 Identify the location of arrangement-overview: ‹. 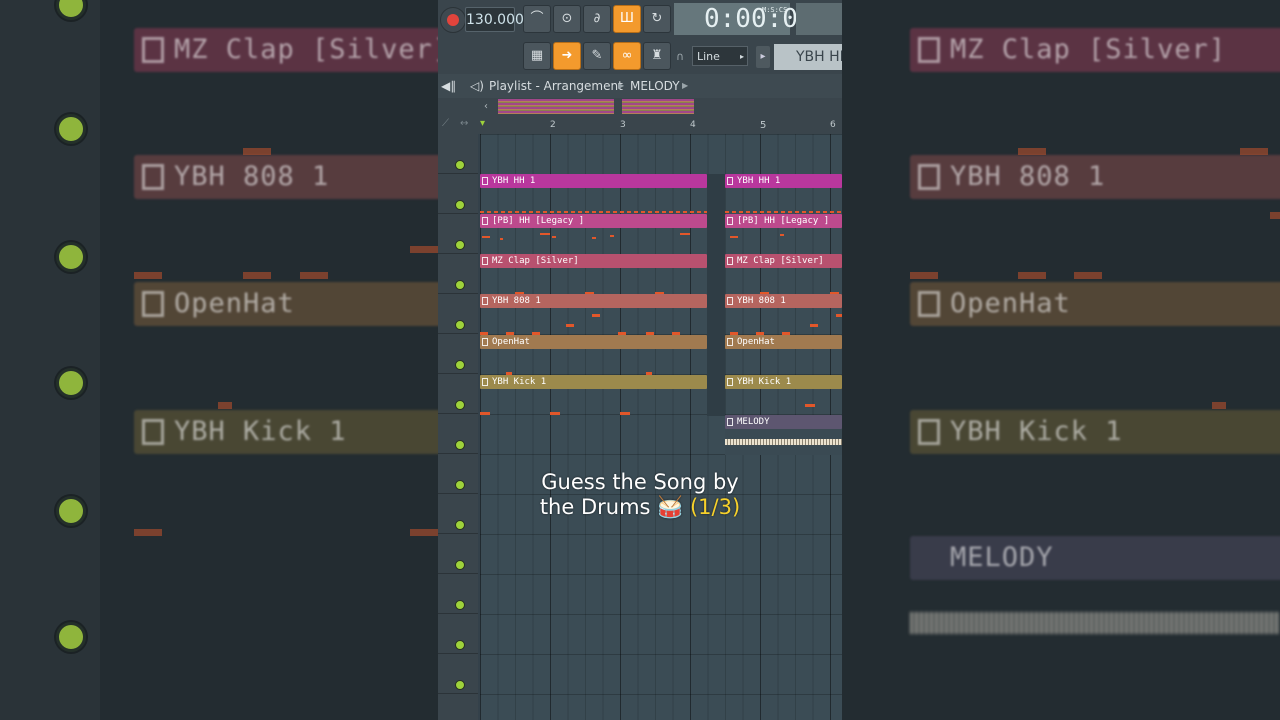
(640, 108).